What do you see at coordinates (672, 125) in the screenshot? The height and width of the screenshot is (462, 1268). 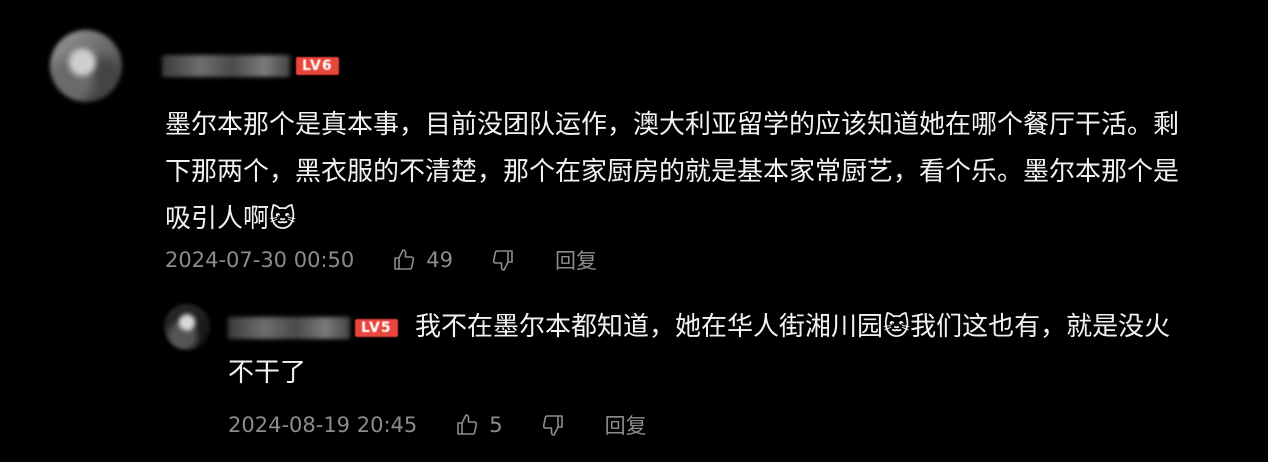 I see `comment-line-1: 墨尔本那个是真本事，目前没团队运作，澳大利亚留学的应该知道她在哪个餐厅干活。剩` at bounding box center [672, 125].